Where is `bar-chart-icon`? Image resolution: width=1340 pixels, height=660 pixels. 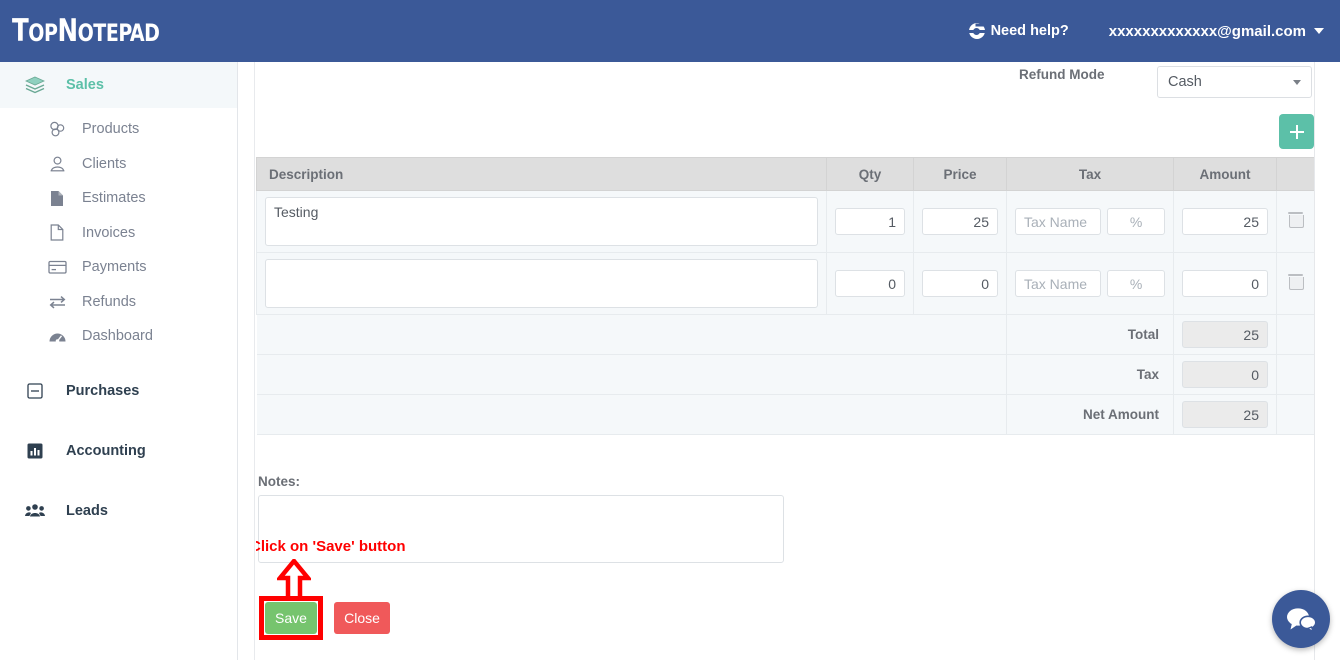
bar-chart-icon is located at coordinates (35, 451).